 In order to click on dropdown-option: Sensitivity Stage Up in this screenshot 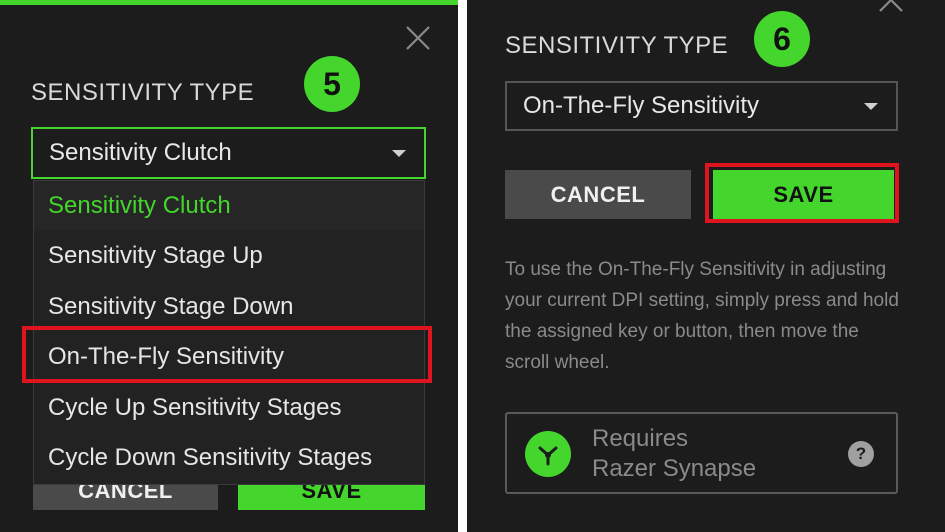, I will do `click(229, 256)`.